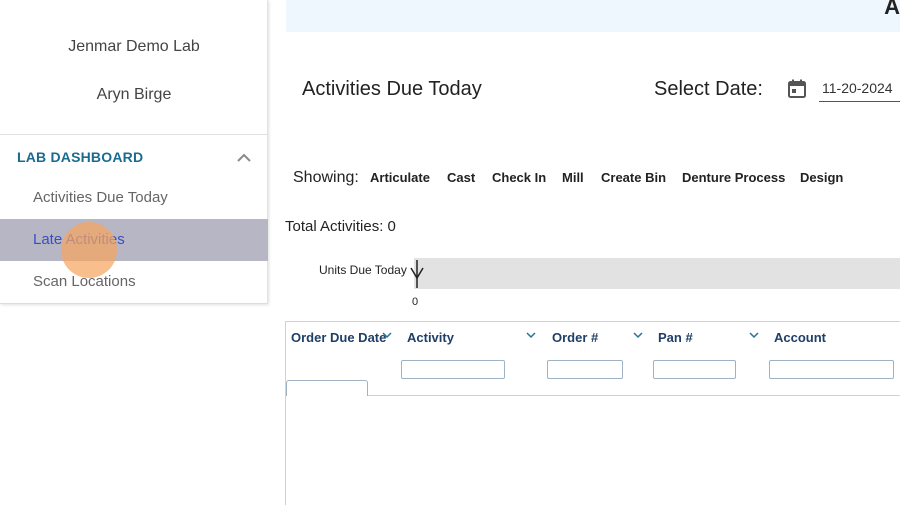 The width and height of the screenshot is (900, 505). Describe the element at coordinates (84, 281) in the screenshot. I see `sidebar-item-label: Scan Locations` at that location.